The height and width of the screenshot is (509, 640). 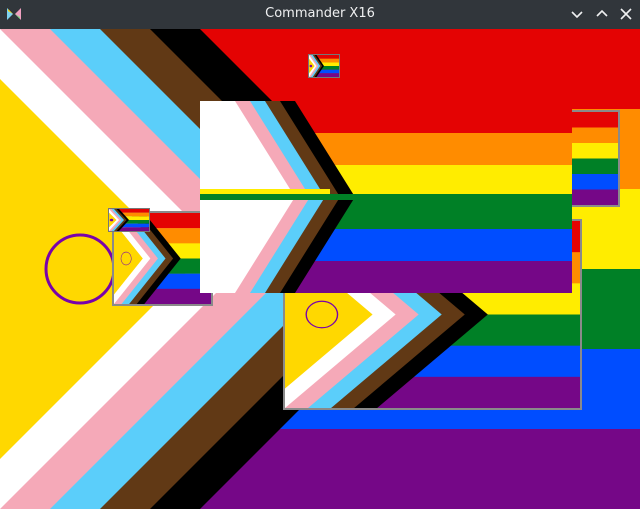 I want to click on window-titlebar: Commander X16, so click(x=320, y=15).